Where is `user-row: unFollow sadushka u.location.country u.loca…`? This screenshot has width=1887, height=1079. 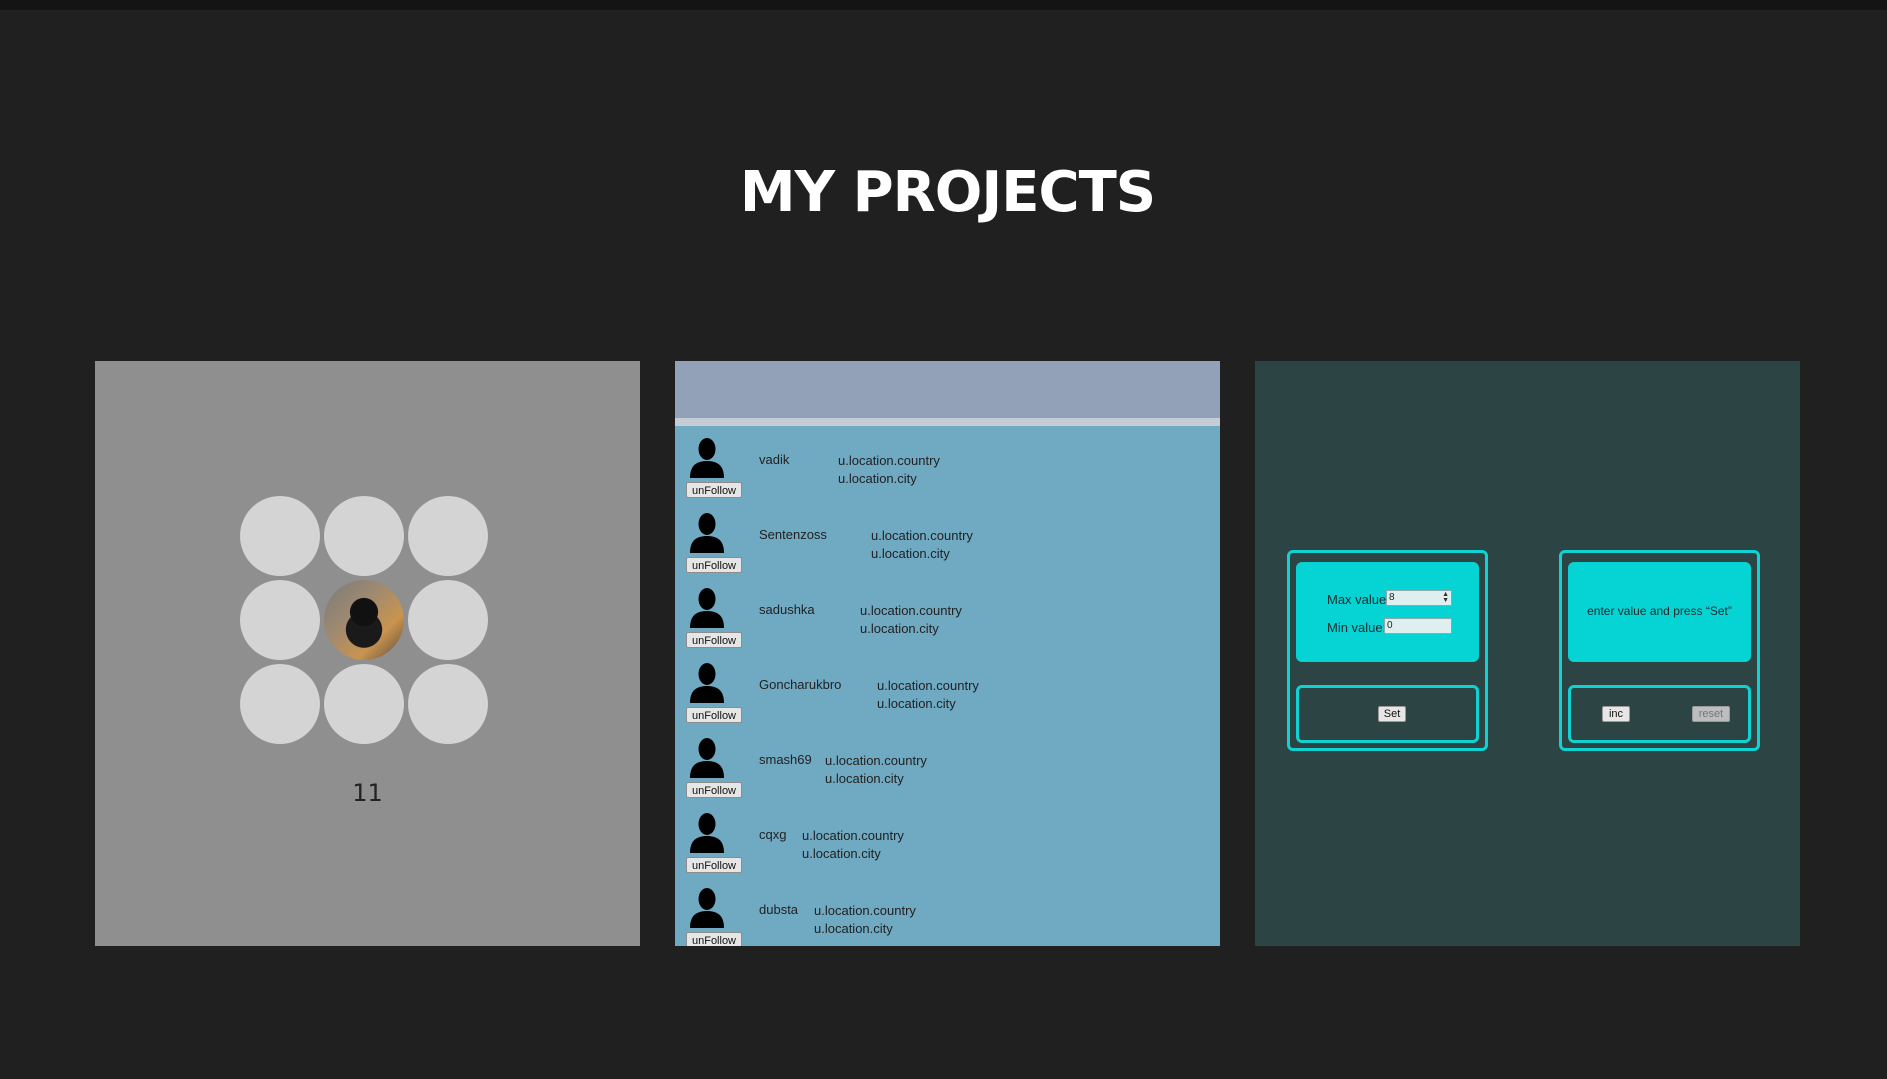 user-row: unFollow sadushka u.location.country u.loca… is located at coordinates (947, 623).